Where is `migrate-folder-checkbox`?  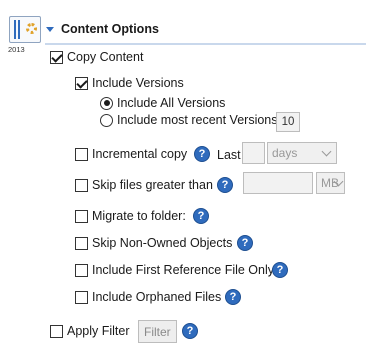 migrate-folder-checkbox is located at coordinates (81, 216).